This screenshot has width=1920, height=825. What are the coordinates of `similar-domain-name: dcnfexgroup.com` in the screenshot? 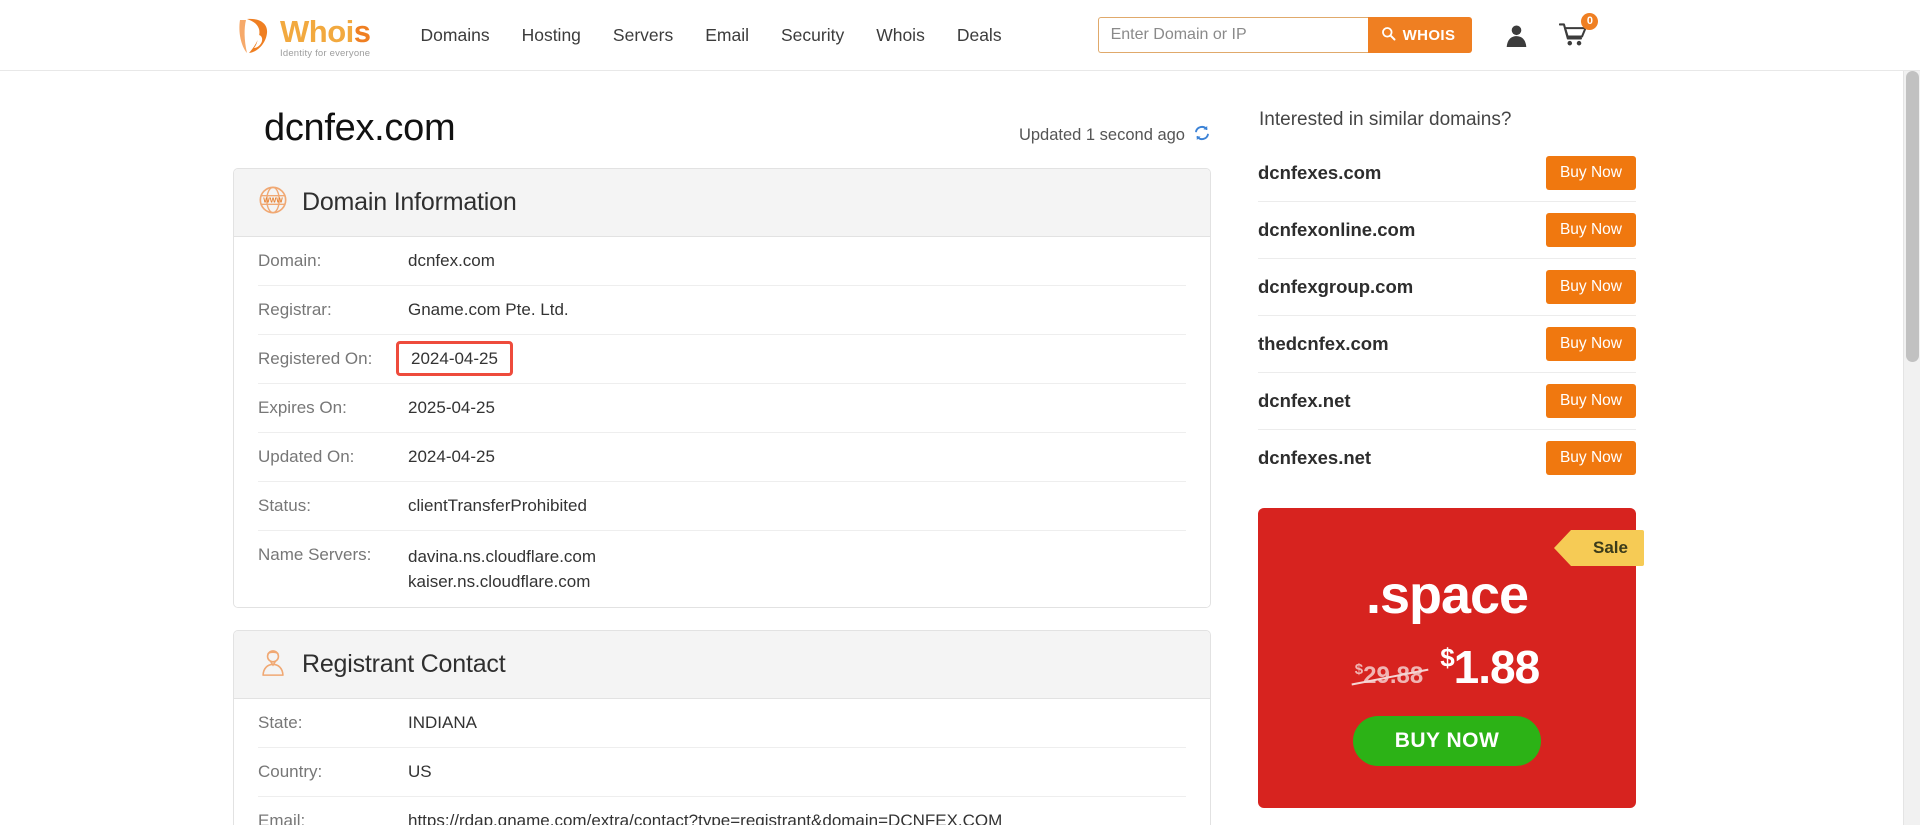 It's located at (1335, 287).